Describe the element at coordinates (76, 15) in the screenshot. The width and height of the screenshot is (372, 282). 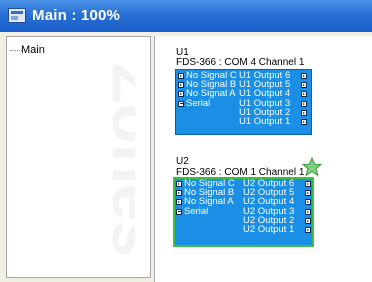
I see `window-title: Main : 100%` at that location.